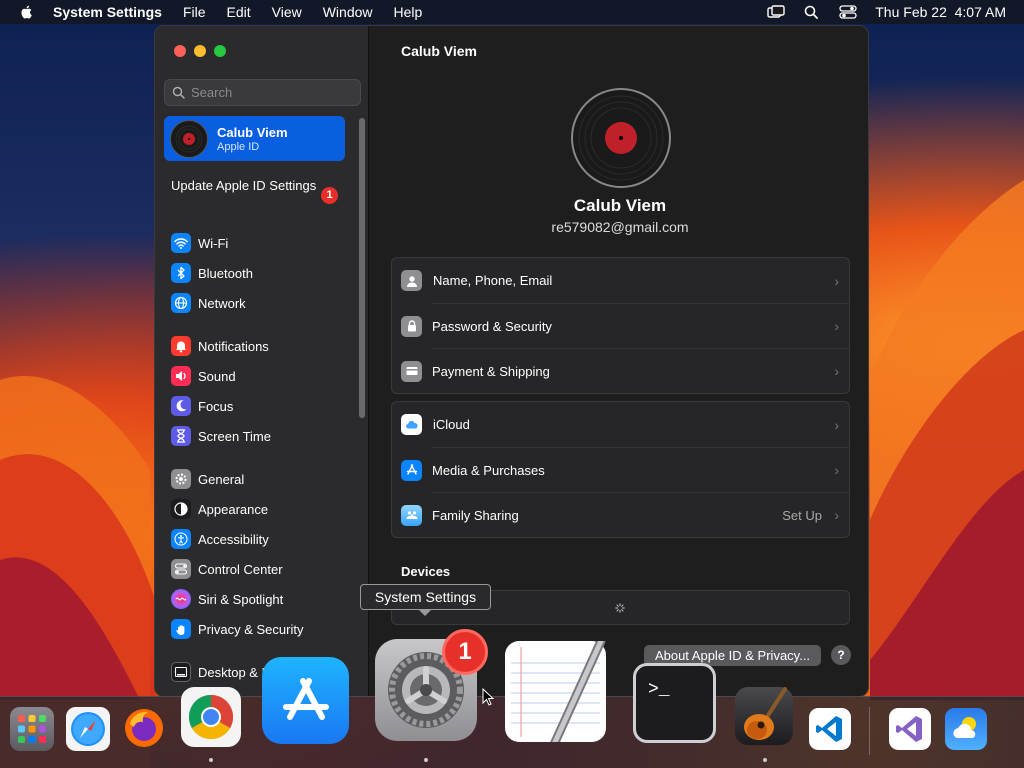 The width and height of the screenshot is (1024, 768). I want to click on menu-app-name: System Settings, so click(107, 12).